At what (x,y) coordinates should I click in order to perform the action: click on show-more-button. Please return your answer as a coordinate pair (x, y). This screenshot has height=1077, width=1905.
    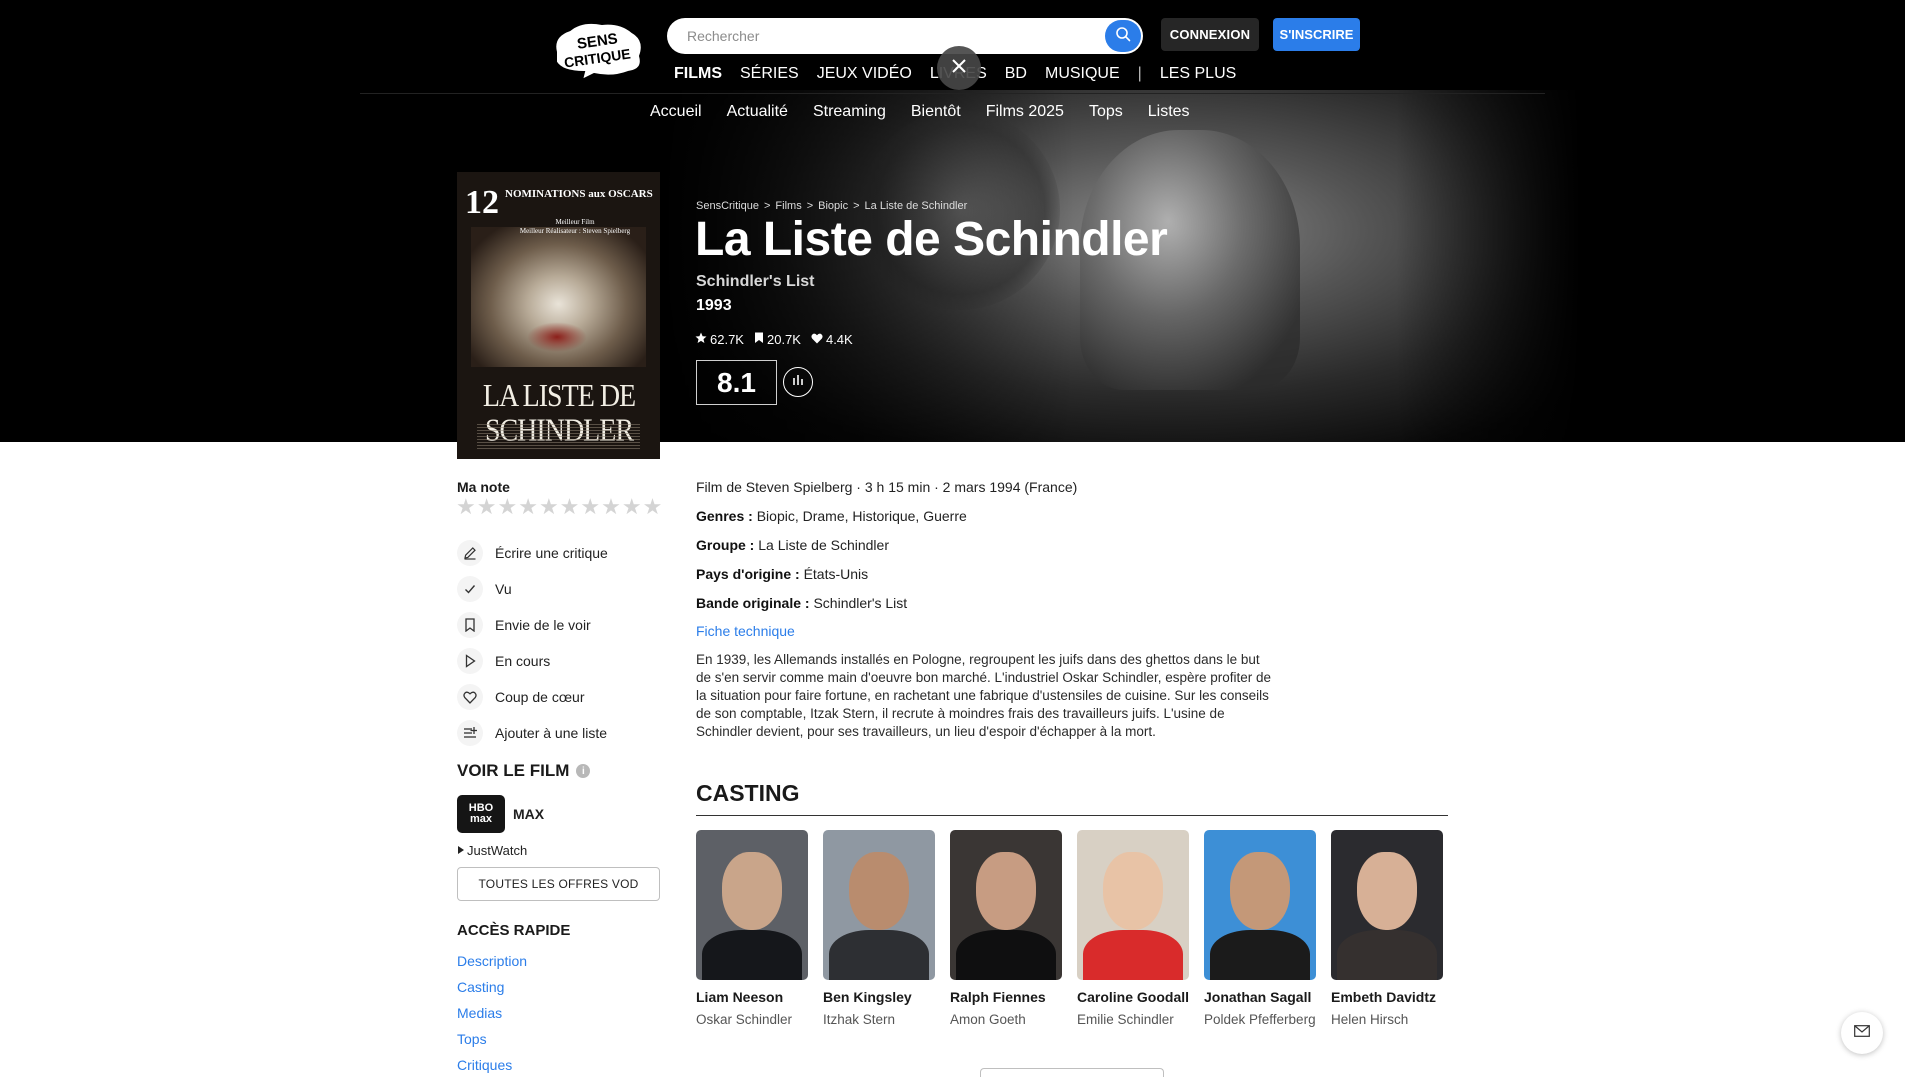
    Looking at the image, I should click on (1072, 1072).